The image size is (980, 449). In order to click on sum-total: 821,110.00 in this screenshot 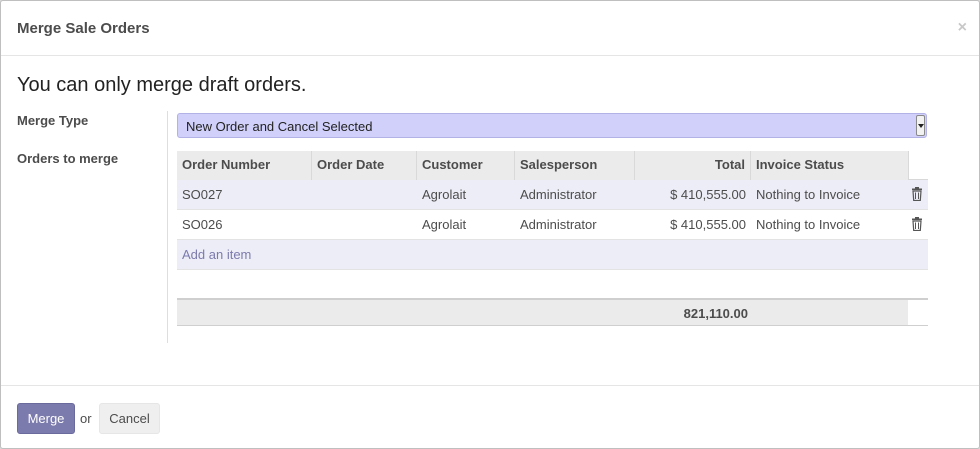, I will do `click(715, 313)`.